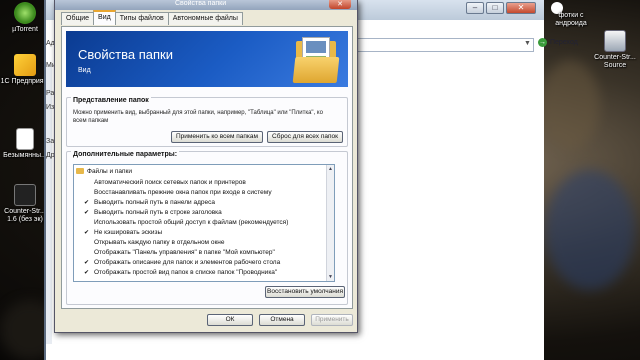  I want to click on desktop-icon-label: Counter-Str... 1.6 (без эк), so click(25, 215).